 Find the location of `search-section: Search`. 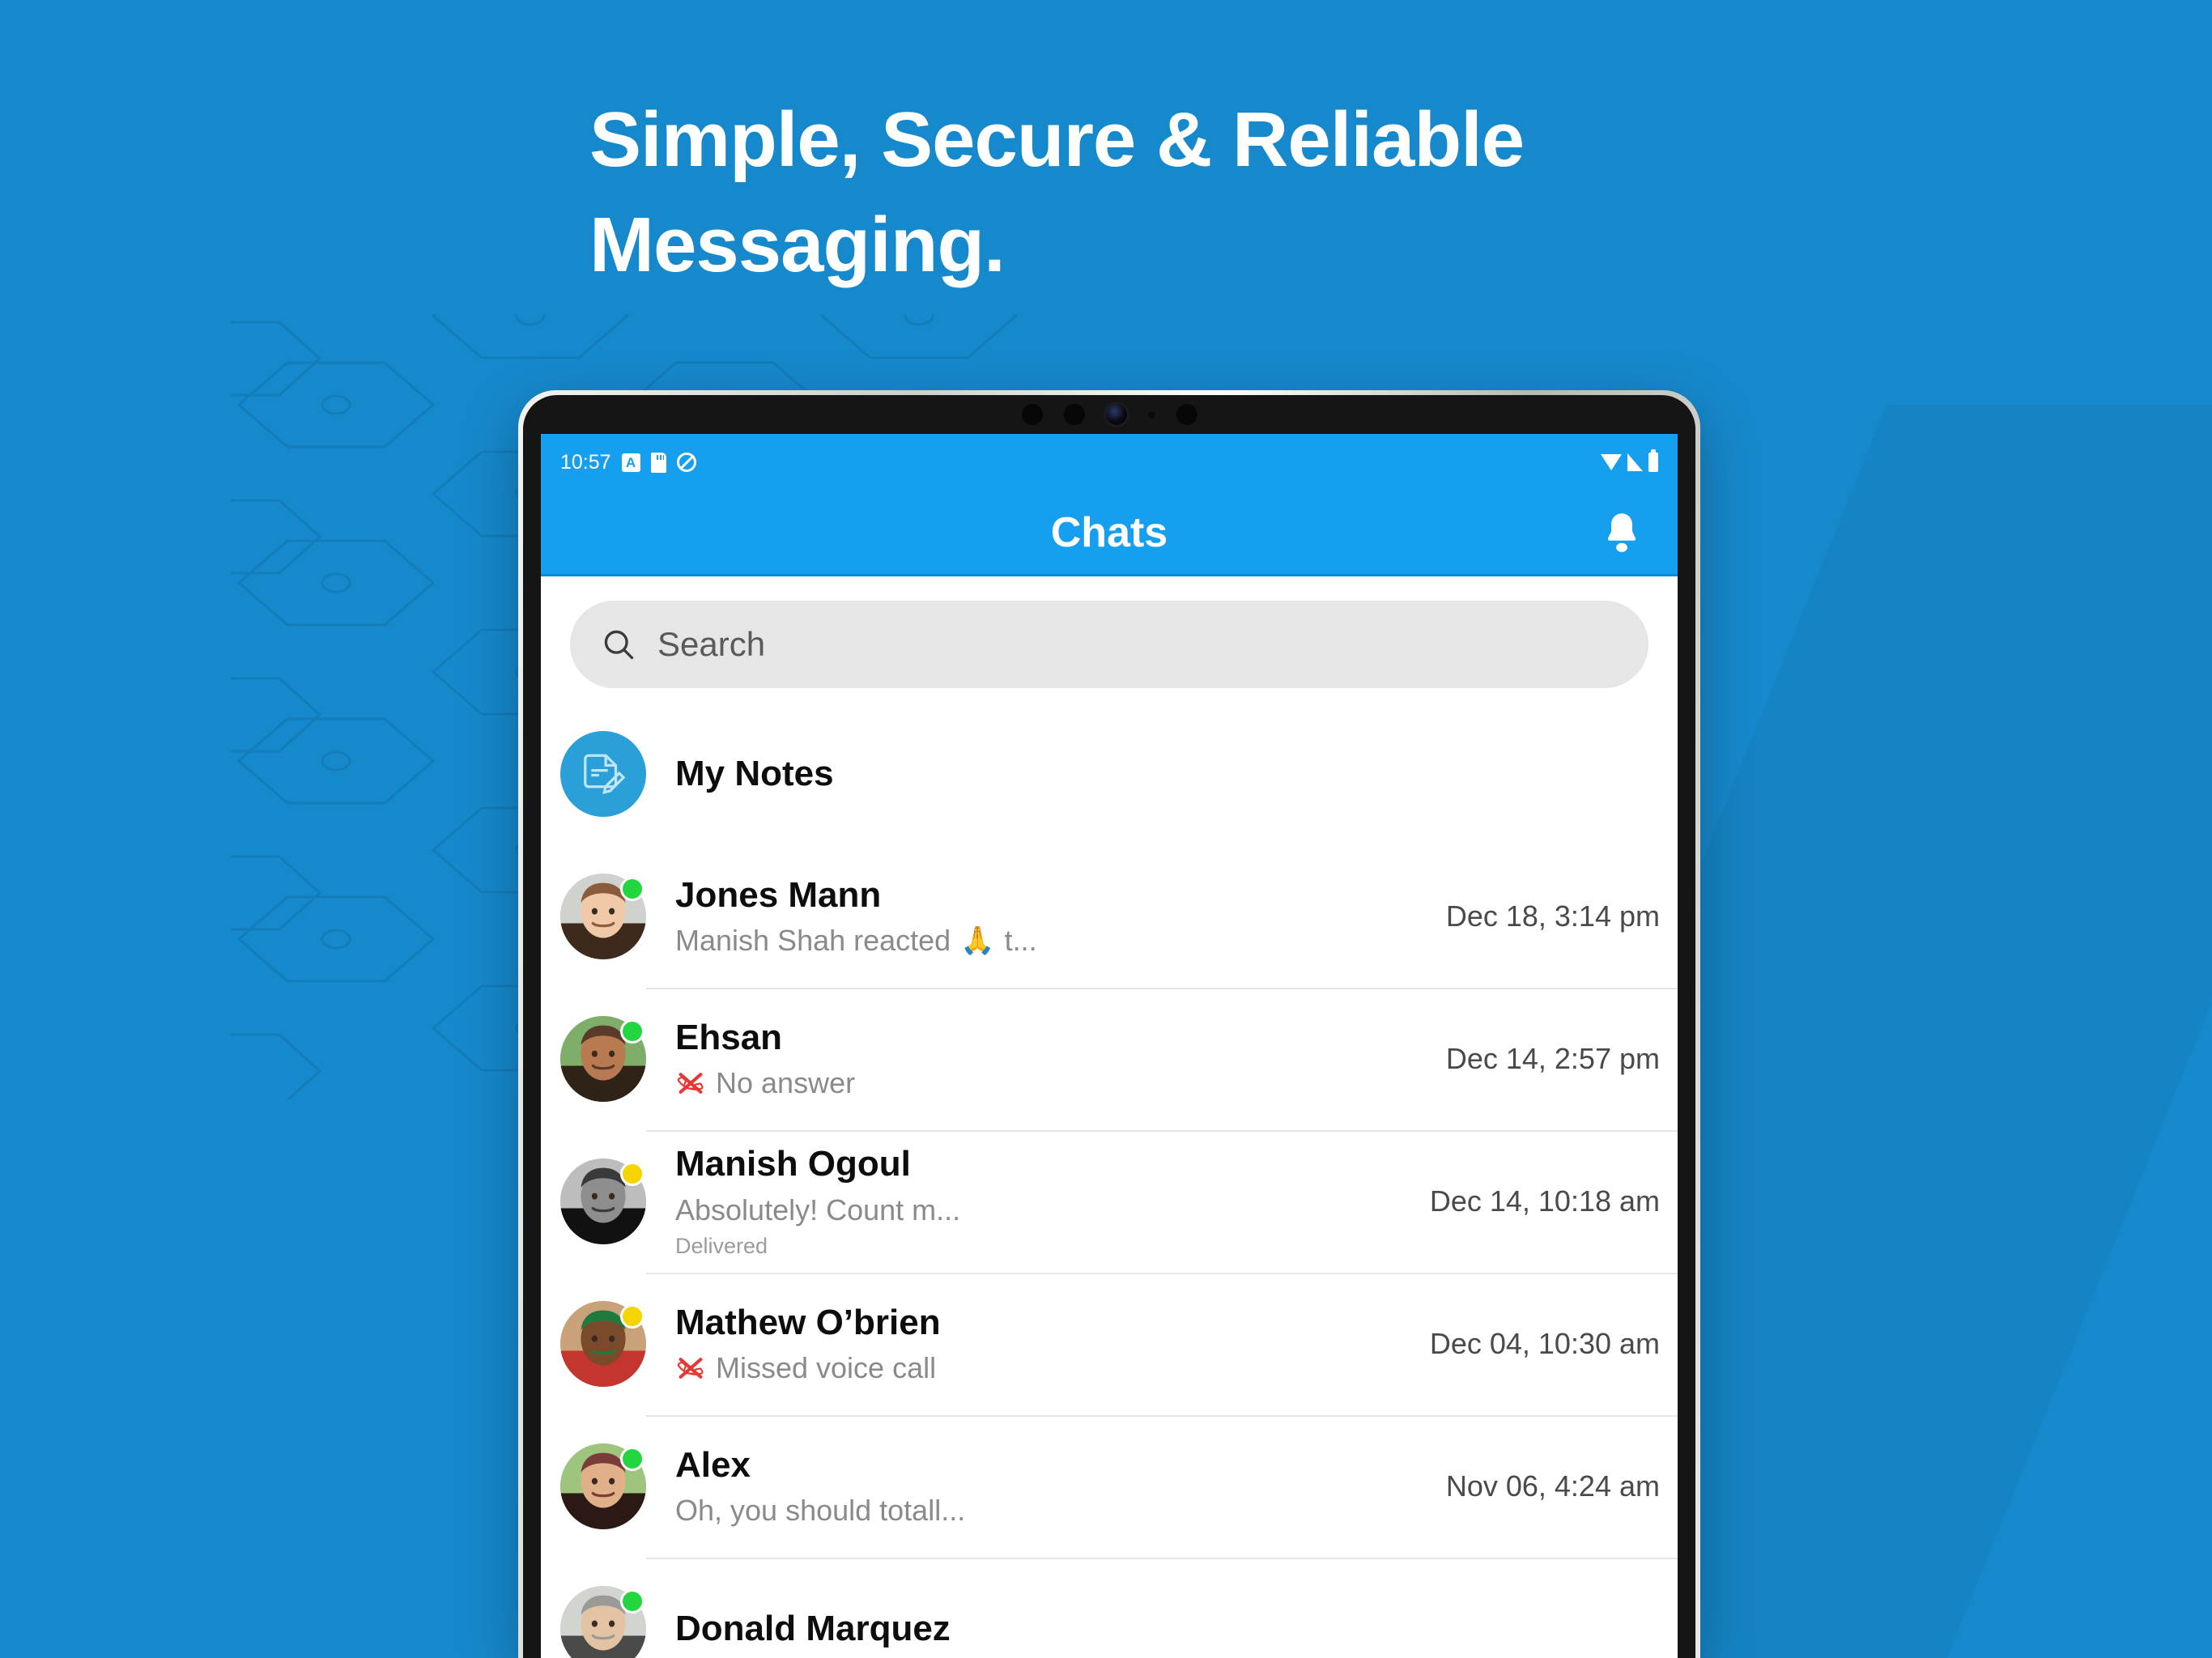

search-section: Search is located at coordinates (1110, 639).